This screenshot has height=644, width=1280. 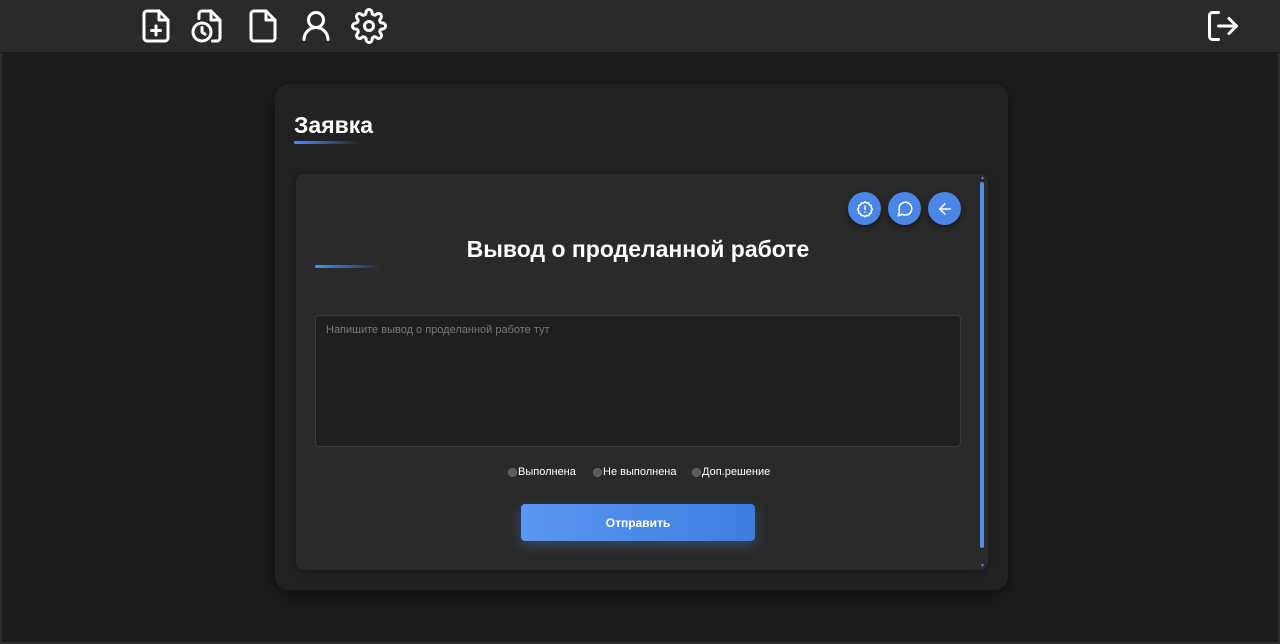 I want to click on chat-bubble-icon, so click(x=905, y=208).